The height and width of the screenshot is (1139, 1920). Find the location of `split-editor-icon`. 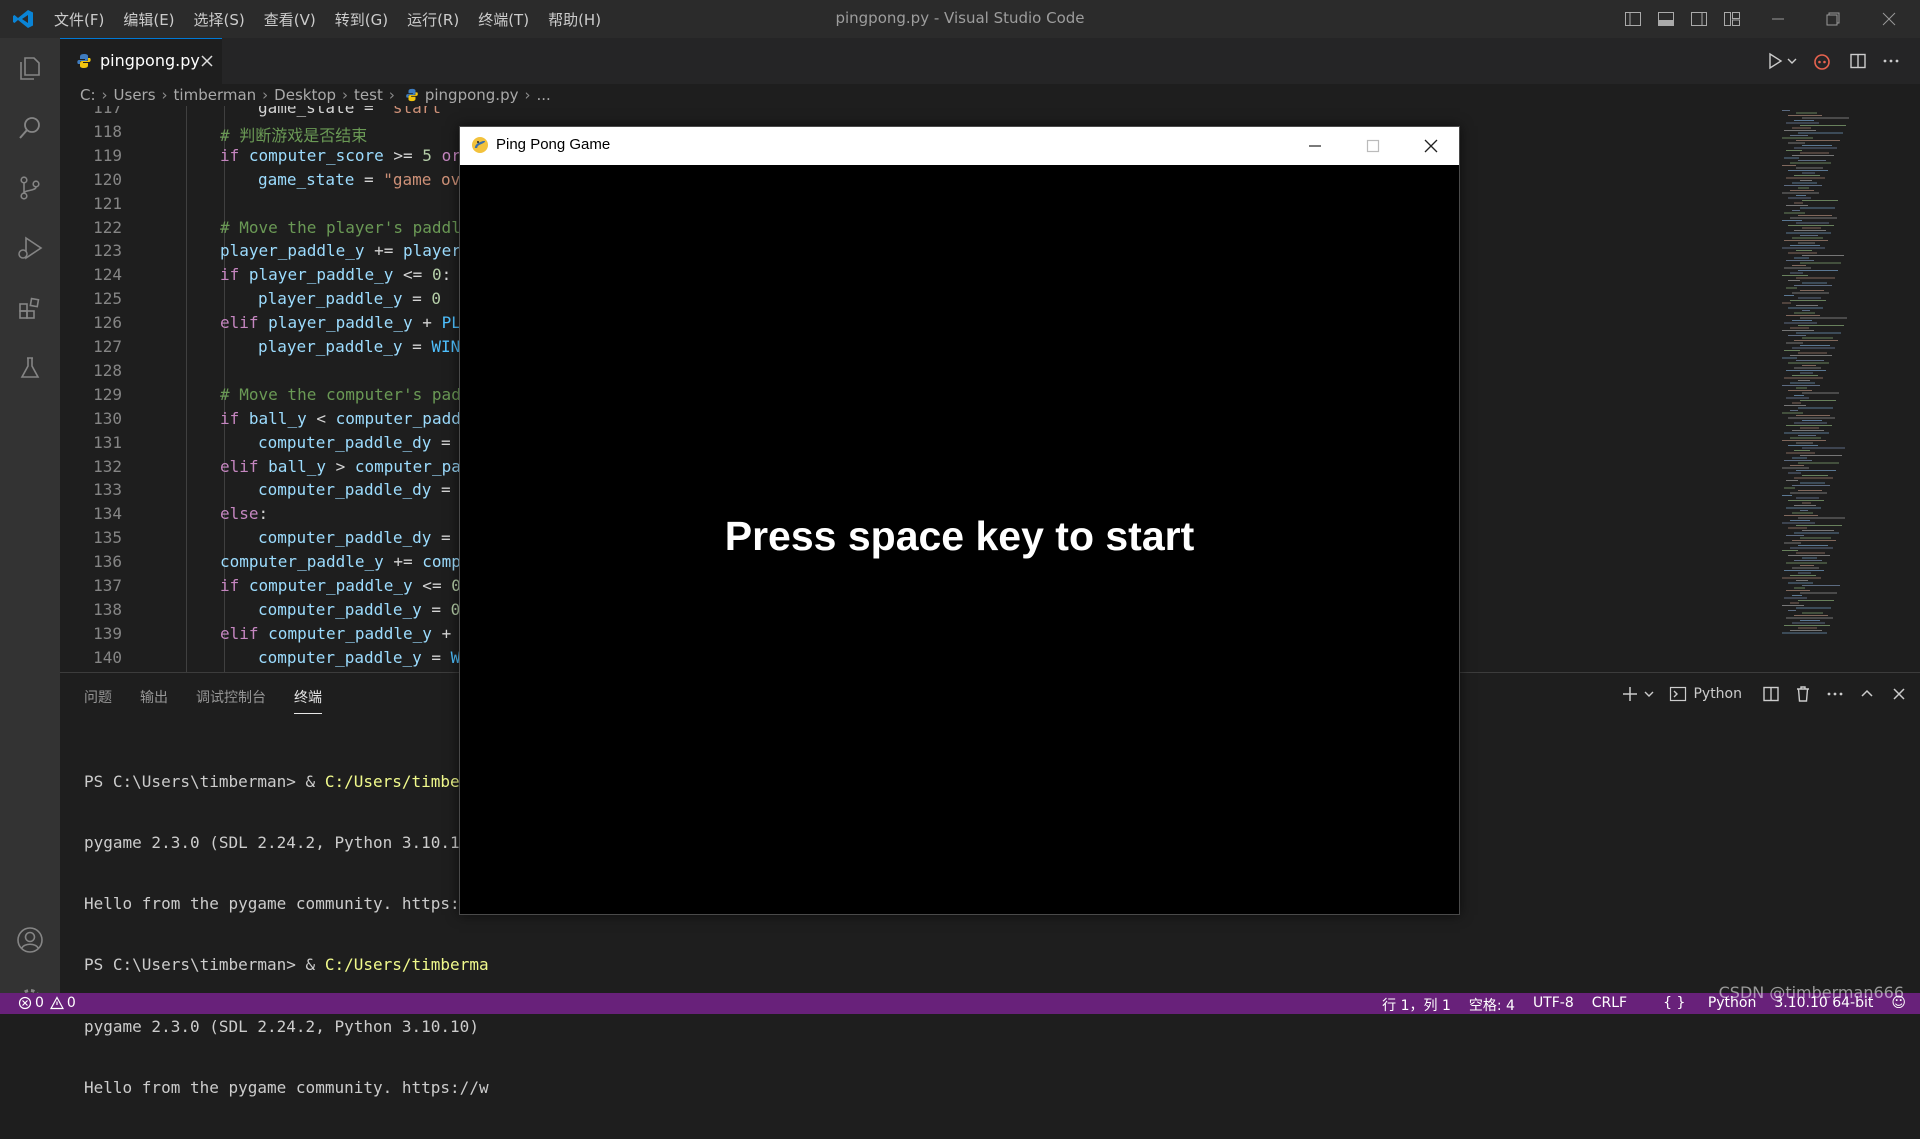

split-editor-icon is located at coordinates (1858, 61).